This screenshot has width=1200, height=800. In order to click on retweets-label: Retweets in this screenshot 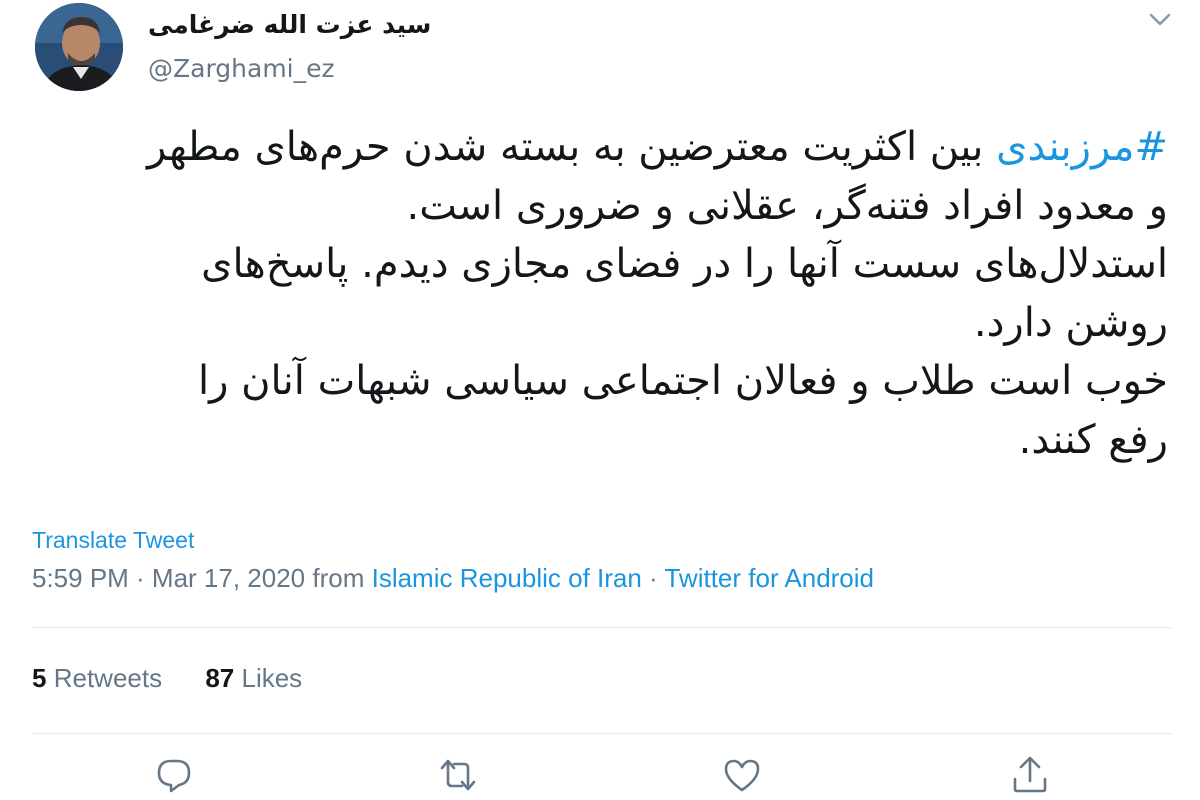, I will do `click(108, 678)`.